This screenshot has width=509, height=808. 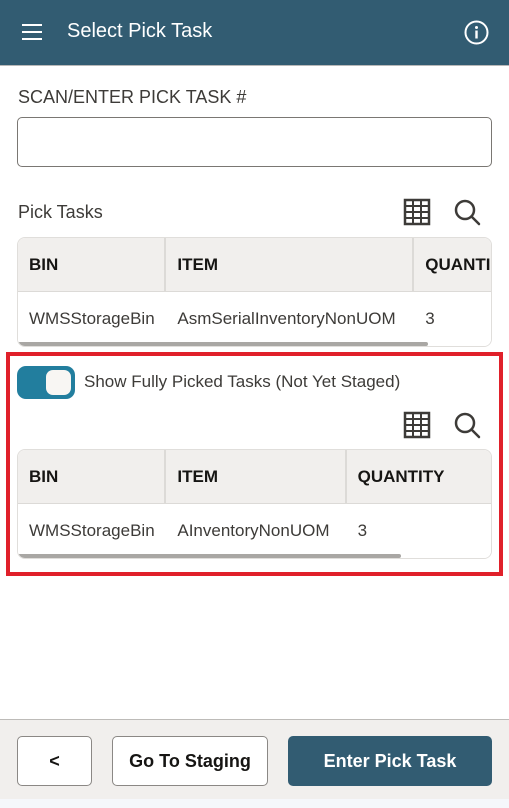 What do you see at coordinates (242, 381) in the screenshot?
I see `show-fully-picked-label: Show Fully Picked Tasks (Not Yet Staged)` at bounding box center [242, 381].